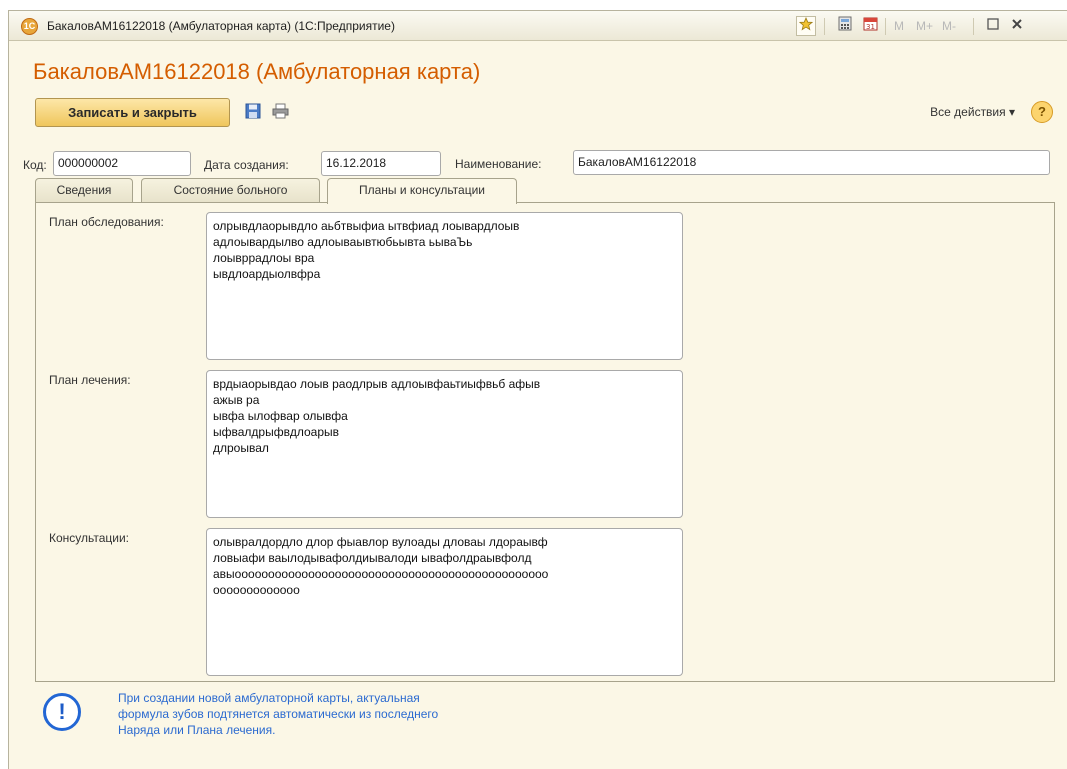  Describe the element at coordinates (422, 191) in the screenshot. I see `tab-plans-consultations: Планы и консультации` at that location.